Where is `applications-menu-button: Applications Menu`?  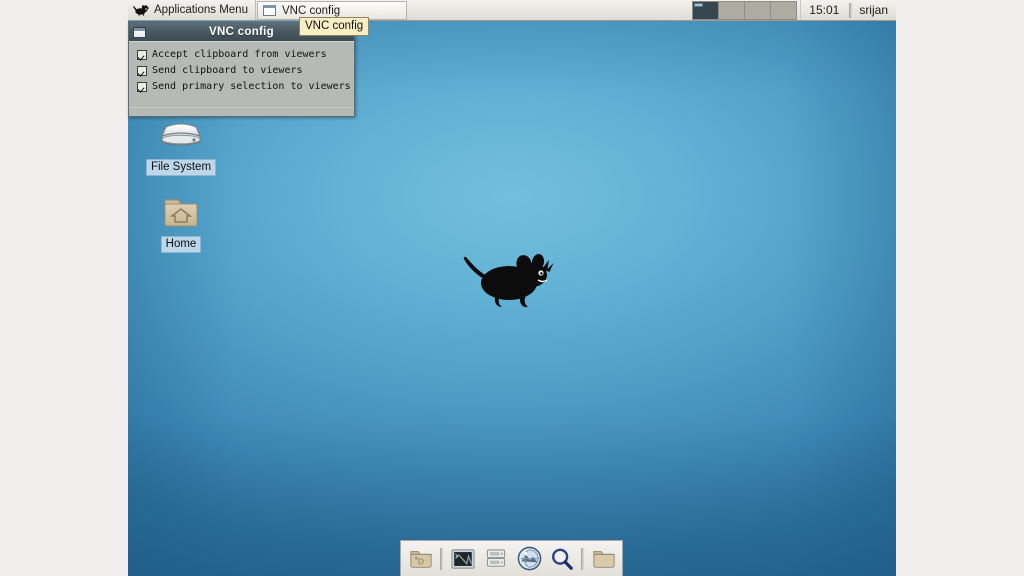 applications-menu-button: Applications Menu is located at coordinates (192, 10).